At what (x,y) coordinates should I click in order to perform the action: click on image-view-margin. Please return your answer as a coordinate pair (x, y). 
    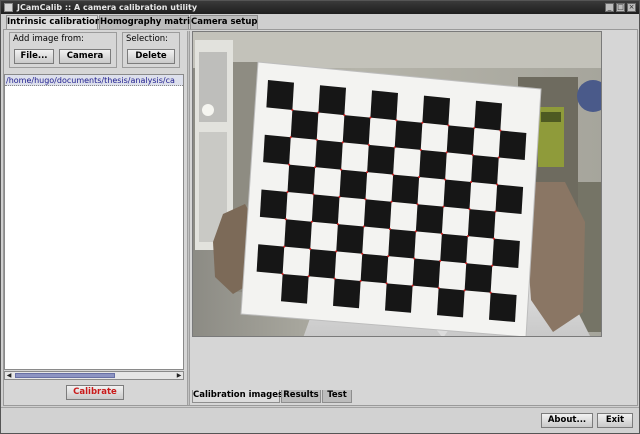
    Looking at the image, I should click on (619, 209).